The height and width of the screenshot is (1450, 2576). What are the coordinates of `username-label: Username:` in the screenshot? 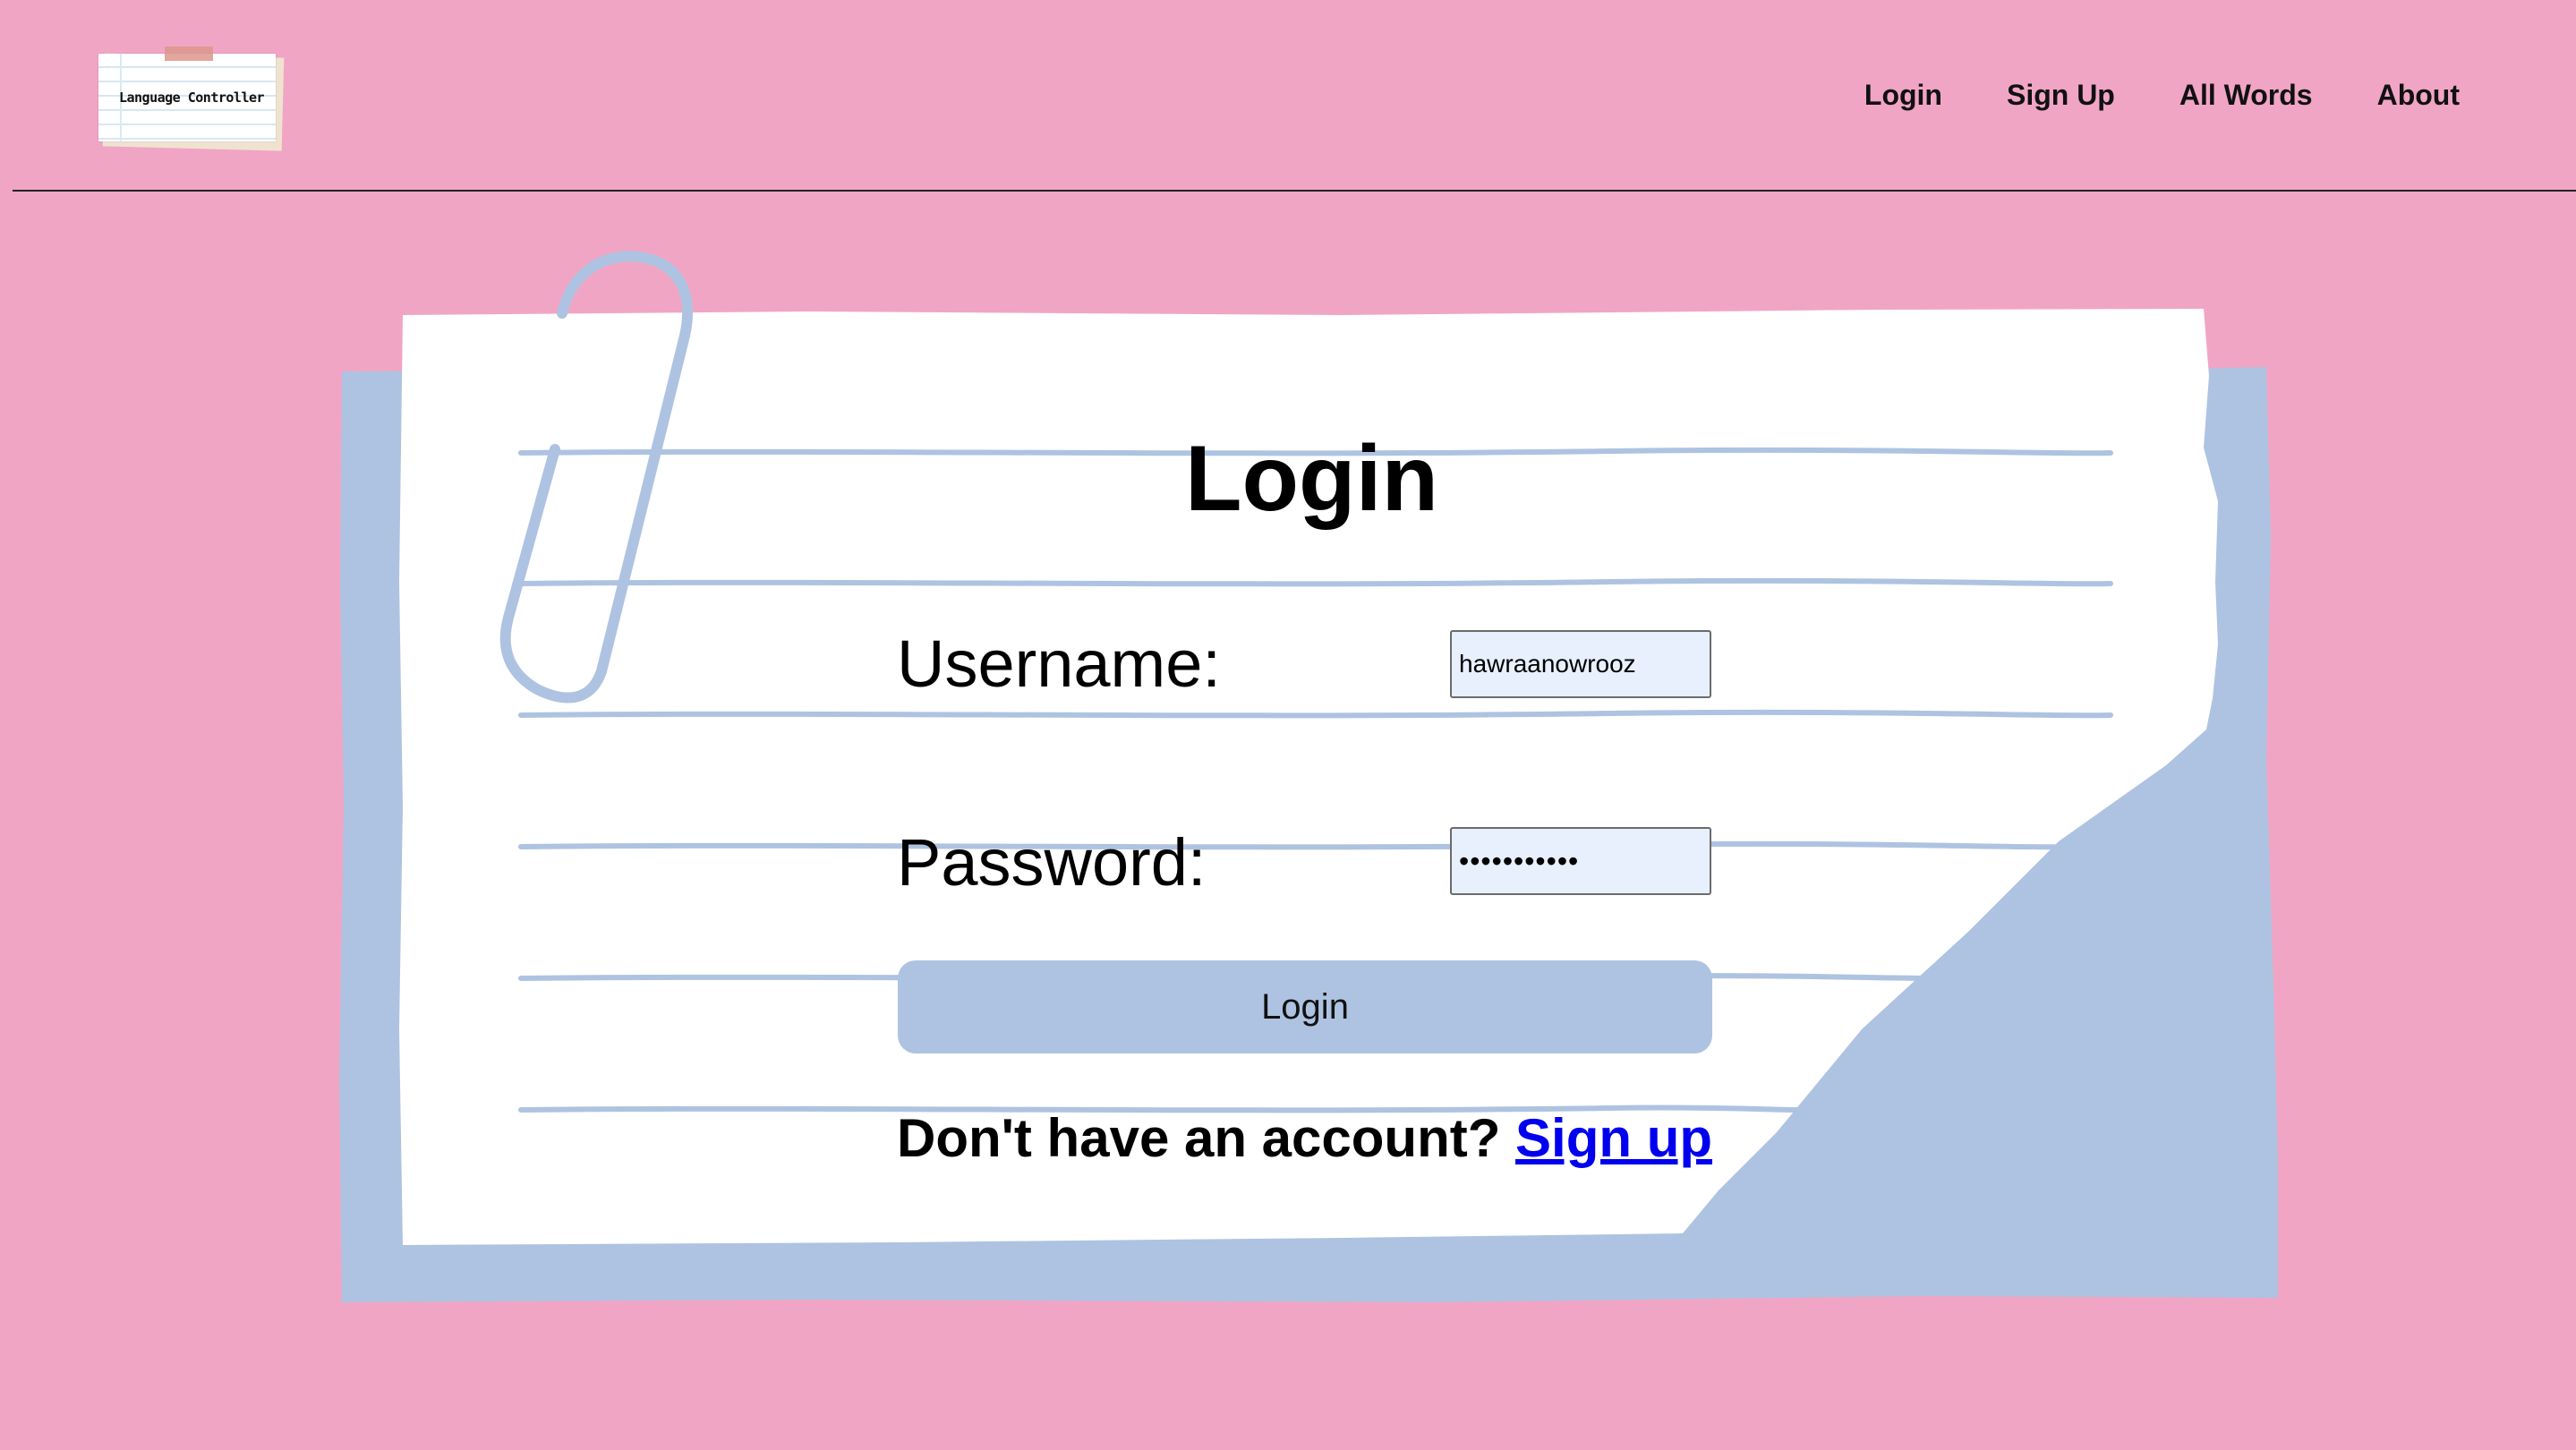 It's located at (1059, 664).